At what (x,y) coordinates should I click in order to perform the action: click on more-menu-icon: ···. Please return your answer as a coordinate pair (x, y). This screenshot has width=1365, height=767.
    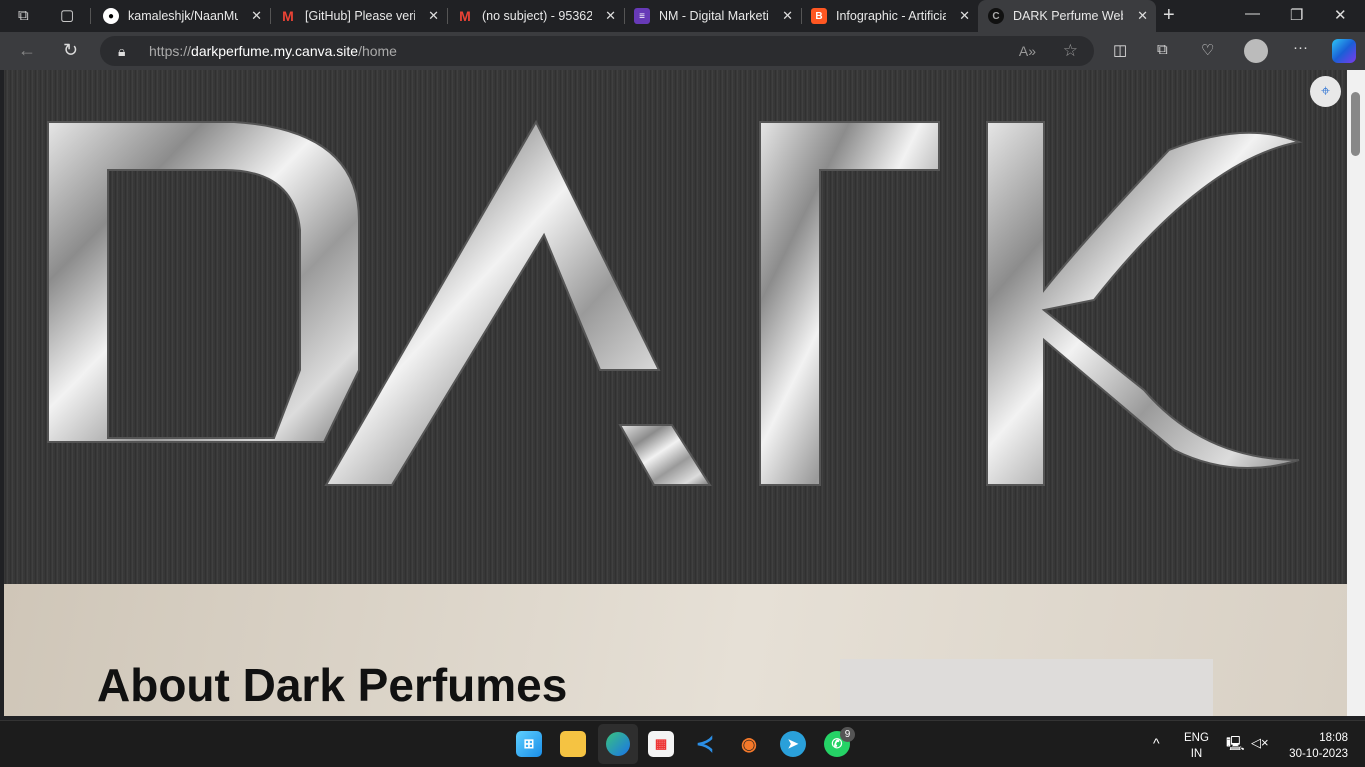
    Looking at the image, I should click on (1300, 47).